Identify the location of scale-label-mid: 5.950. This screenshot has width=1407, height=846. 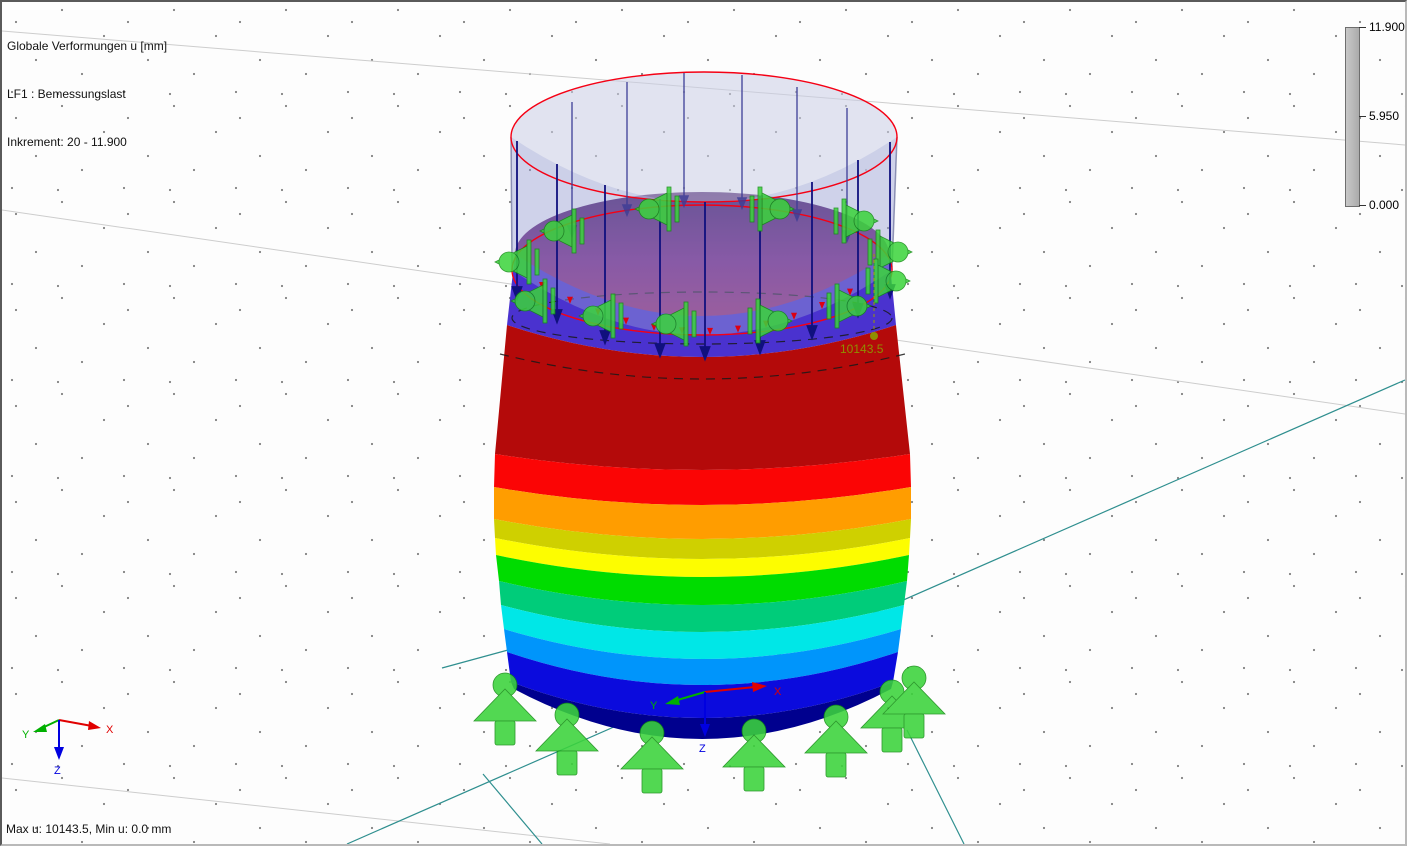
(1384, 116).